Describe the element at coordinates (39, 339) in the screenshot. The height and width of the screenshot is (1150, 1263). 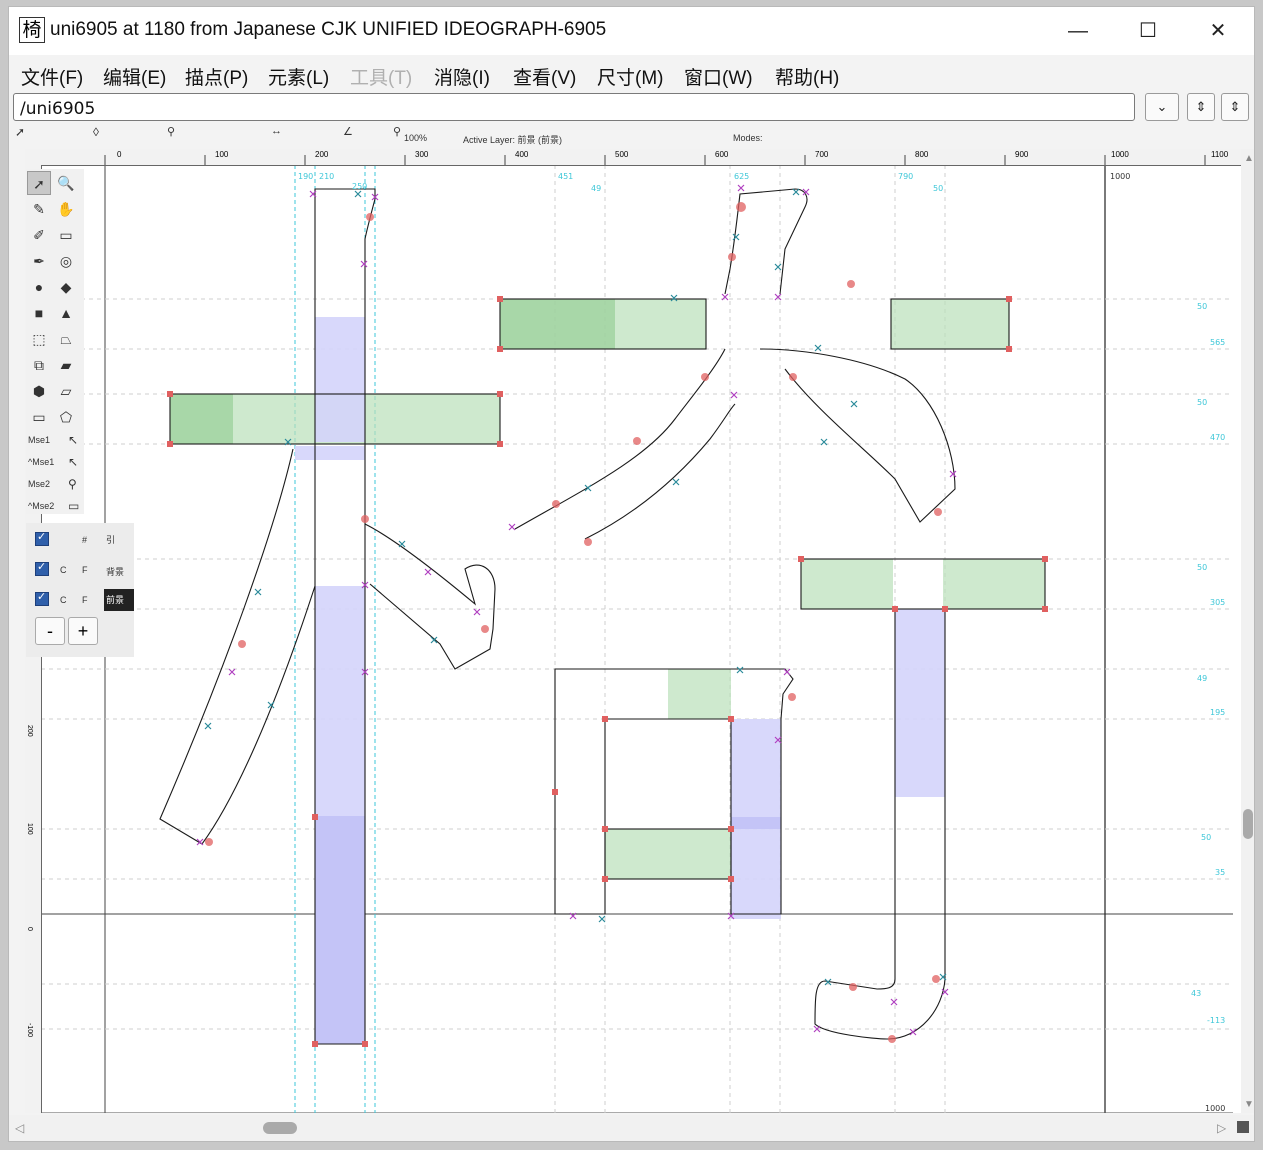
I see `scale-tool-icon: ⬚` at that location.